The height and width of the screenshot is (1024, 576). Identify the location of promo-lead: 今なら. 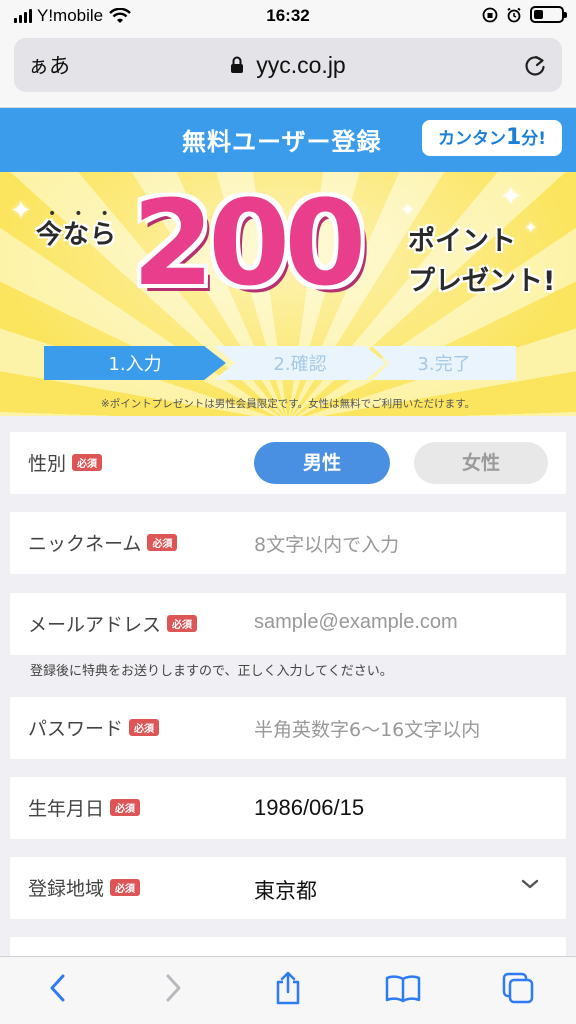
(77, 235).